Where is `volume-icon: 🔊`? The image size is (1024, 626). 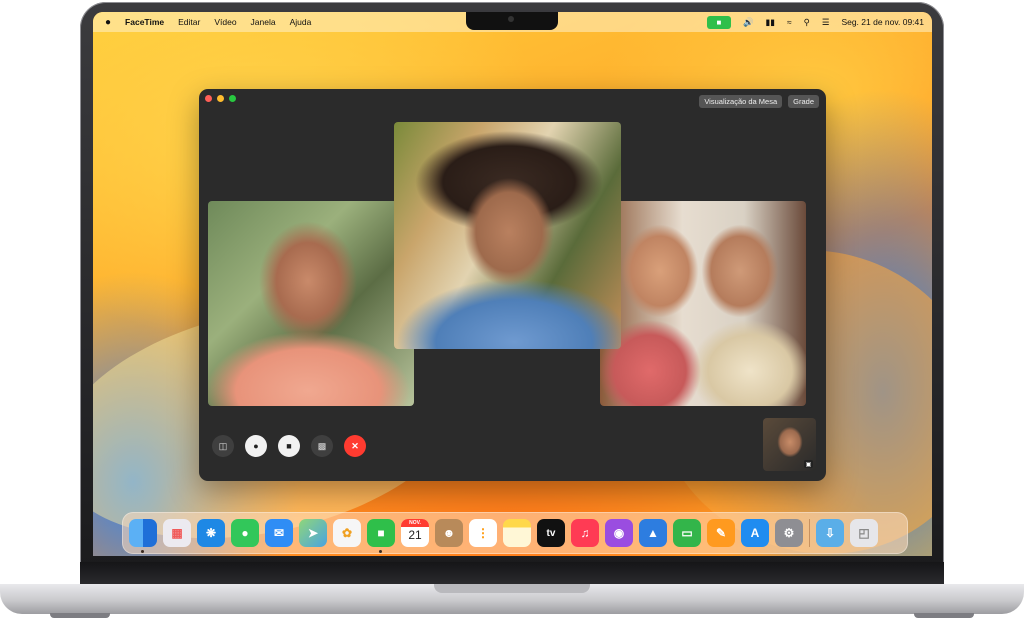 volume-icon: 🔊 is located at coordinates (748, 22).